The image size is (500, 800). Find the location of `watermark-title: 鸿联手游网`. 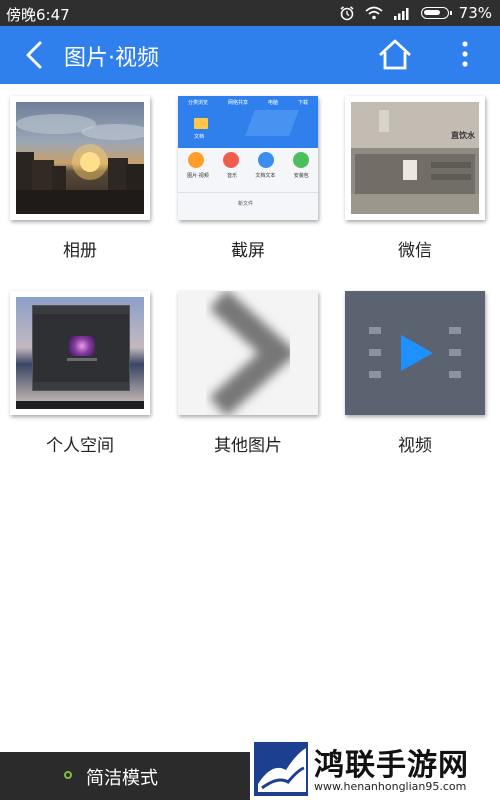

watermark-title: 鸿联手游网 is located at coordinates (391, 765).